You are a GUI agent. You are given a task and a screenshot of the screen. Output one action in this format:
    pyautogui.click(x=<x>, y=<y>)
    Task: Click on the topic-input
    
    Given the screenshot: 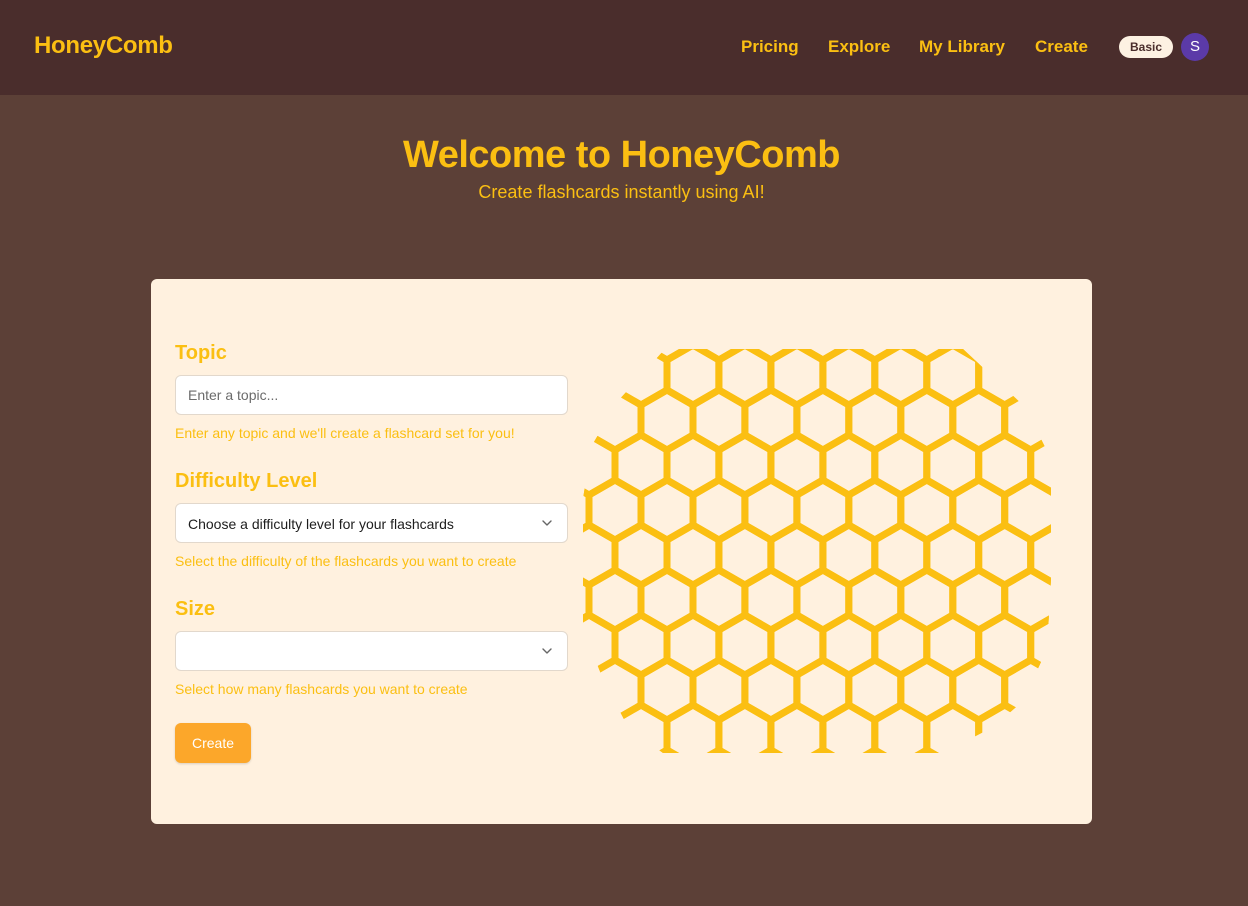 What is the action you would take?
    pyautogui.click(x=371, y=395)
    